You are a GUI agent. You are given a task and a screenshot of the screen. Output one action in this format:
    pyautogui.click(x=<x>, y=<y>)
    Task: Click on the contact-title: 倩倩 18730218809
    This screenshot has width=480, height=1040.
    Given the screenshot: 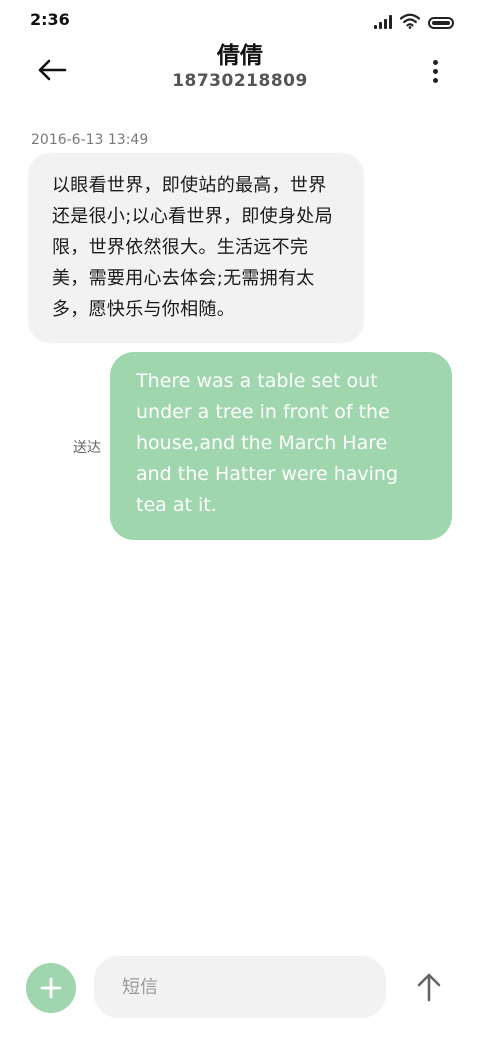 What is the action you would take?
    pyautogui.click(x=240, y=66)
    